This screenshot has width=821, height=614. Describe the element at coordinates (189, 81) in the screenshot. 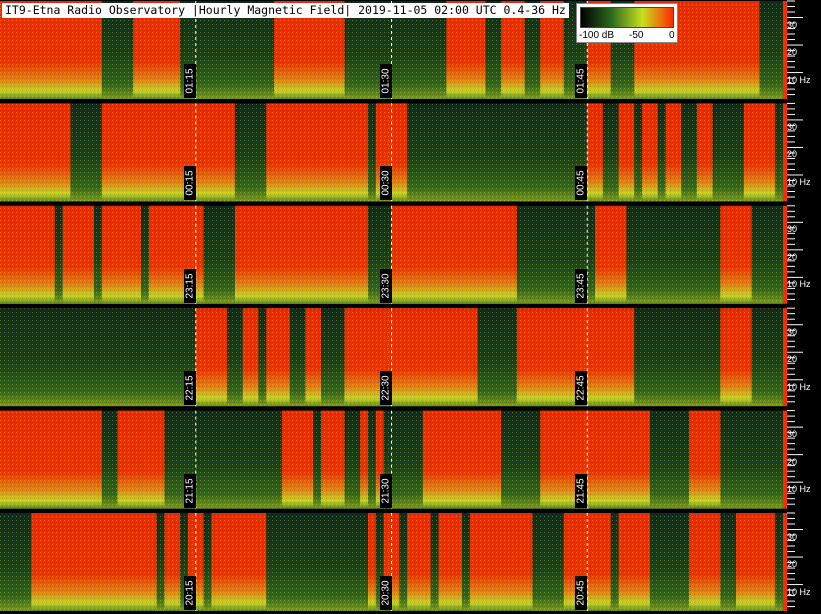

I see `time-mark-label: 01:15` at that location.